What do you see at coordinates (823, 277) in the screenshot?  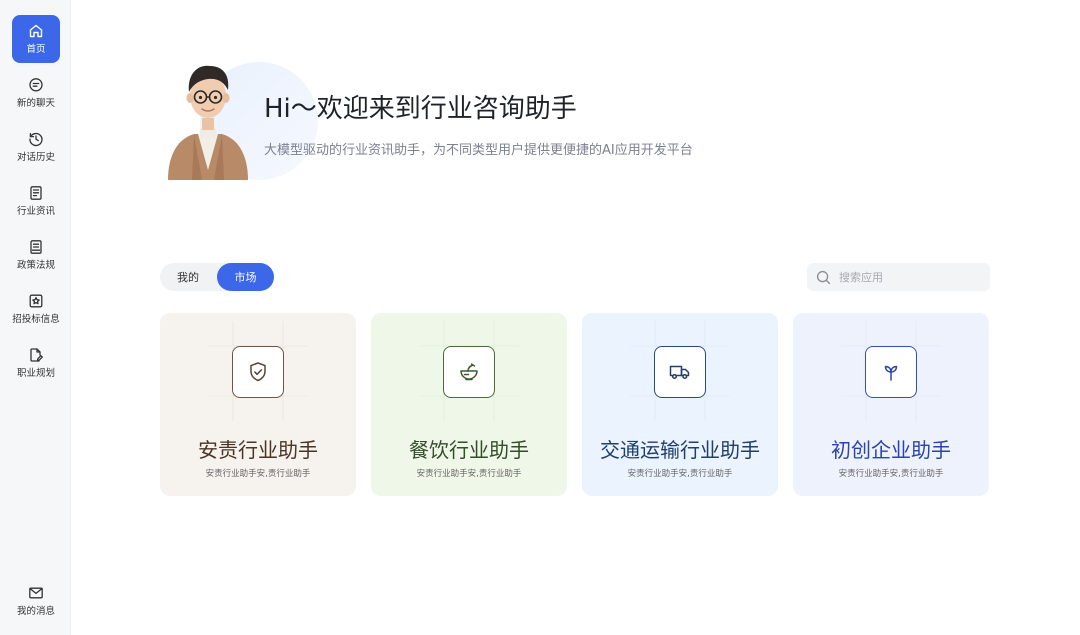 I see `search-icon` at bounding box center [823, 277].